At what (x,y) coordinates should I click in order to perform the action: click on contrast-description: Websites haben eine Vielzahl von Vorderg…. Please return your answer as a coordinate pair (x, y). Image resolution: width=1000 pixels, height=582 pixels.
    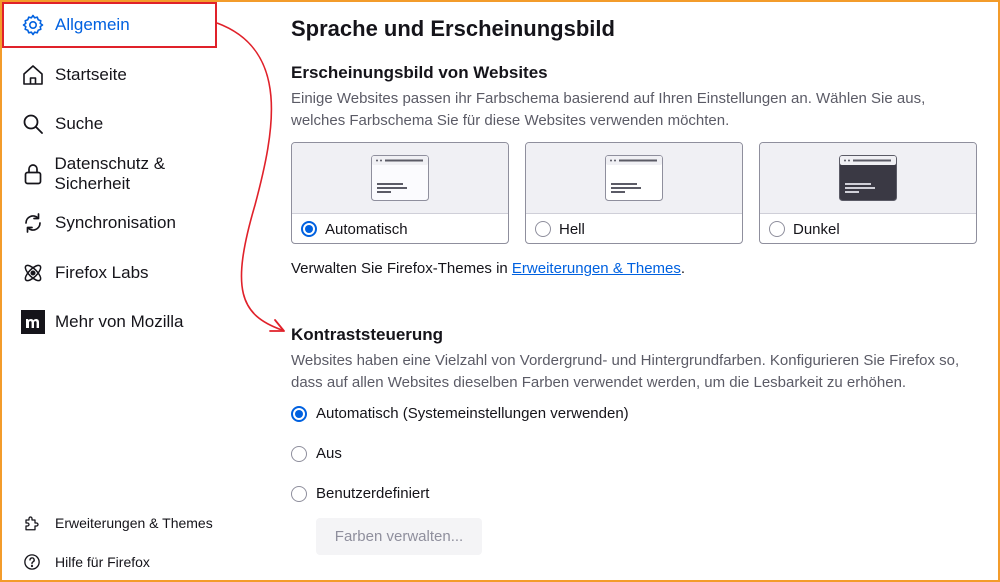
    Looking at the image, I should click on (625, 371).